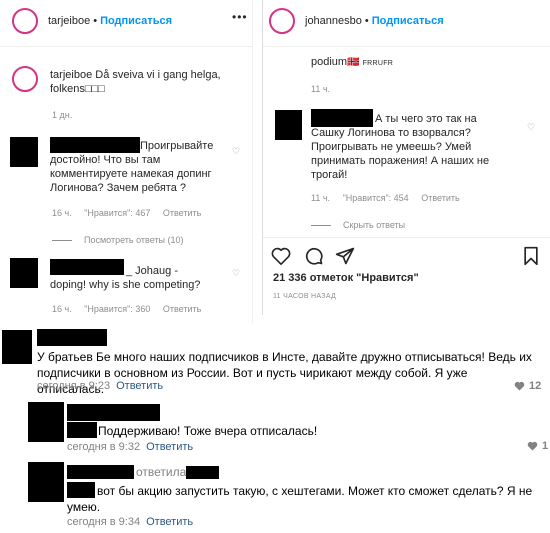 This screenshot has height=533, width=550. I want to click on like-button: 1, so click(537, 446).